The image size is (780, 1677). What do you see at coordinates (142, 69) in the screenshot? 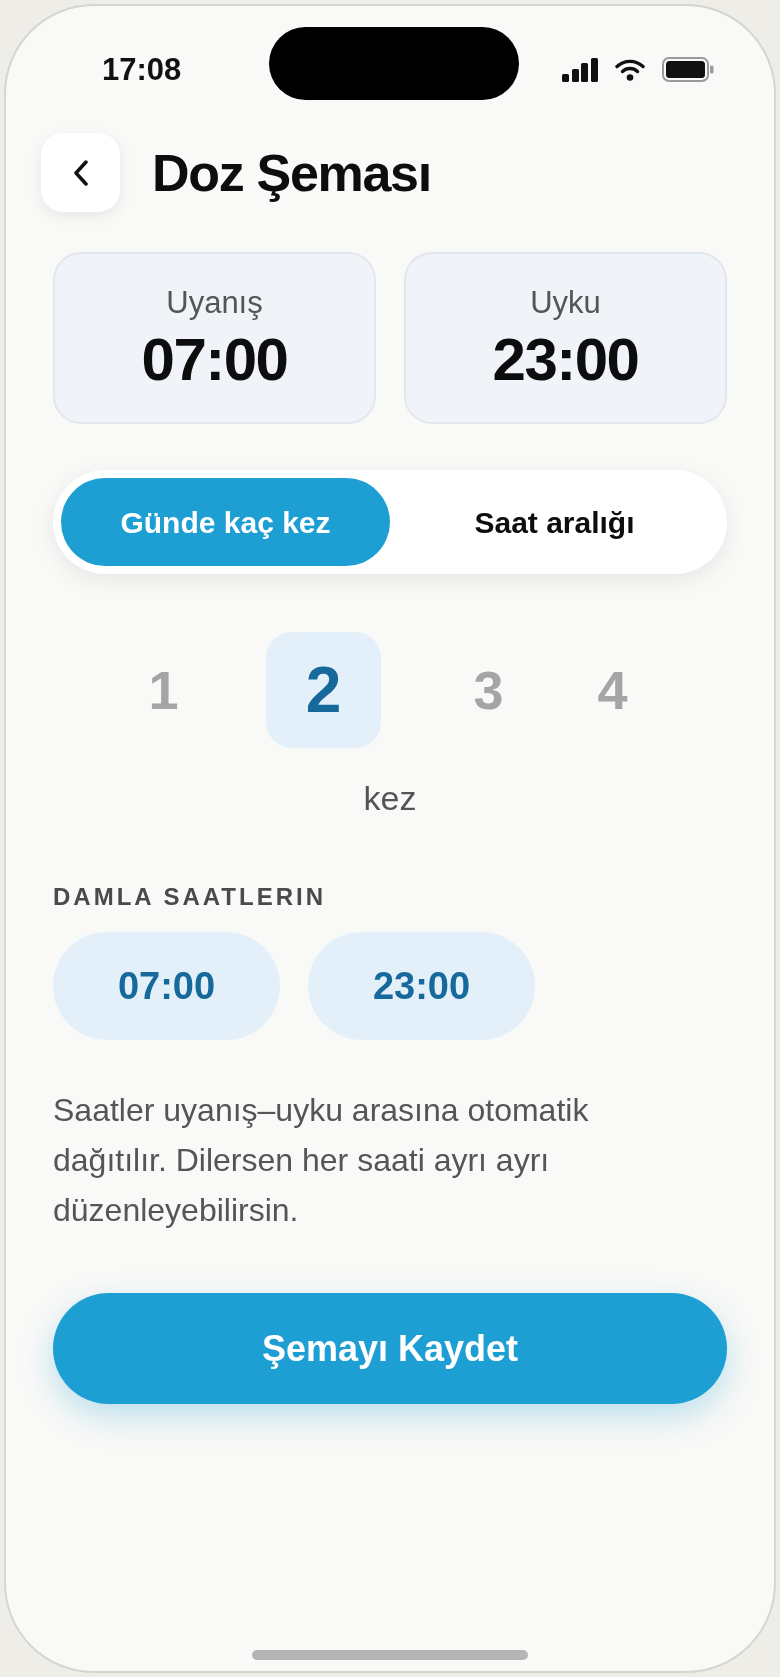
I see `status-time: 17:08` at bounding box center [142, 69].